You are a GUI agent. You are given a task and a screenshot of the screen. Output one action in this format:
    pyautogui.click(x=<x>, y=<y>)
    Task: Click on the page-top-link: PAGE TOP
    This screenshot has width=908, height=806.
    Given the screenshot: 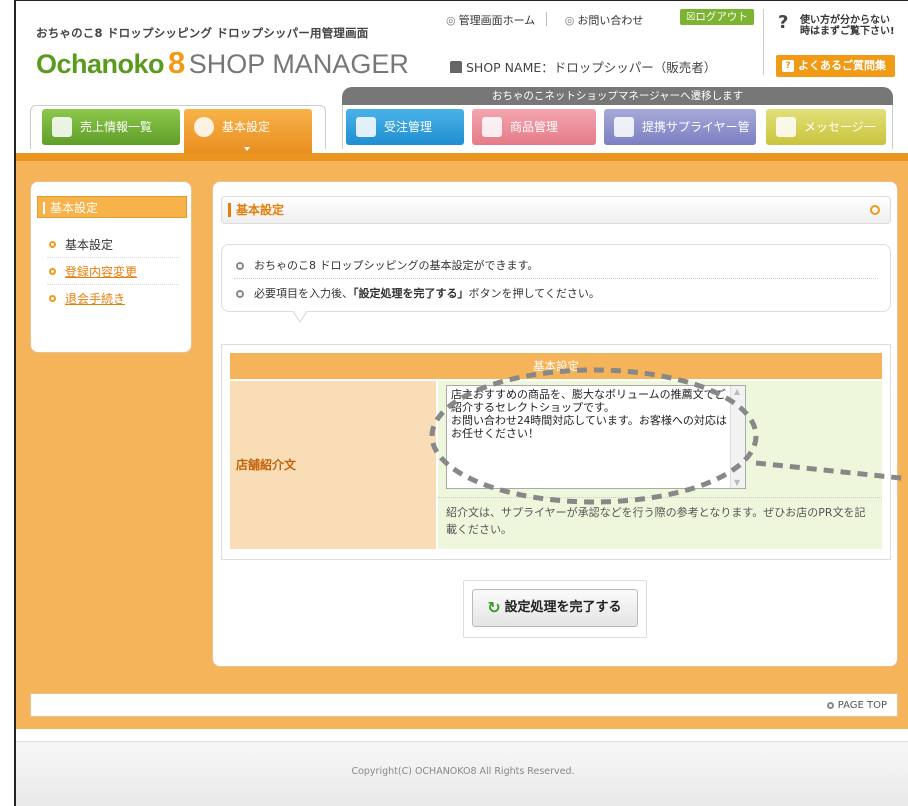 What is the action you would take?
    pyautogui.click(x=856, y=705)
    